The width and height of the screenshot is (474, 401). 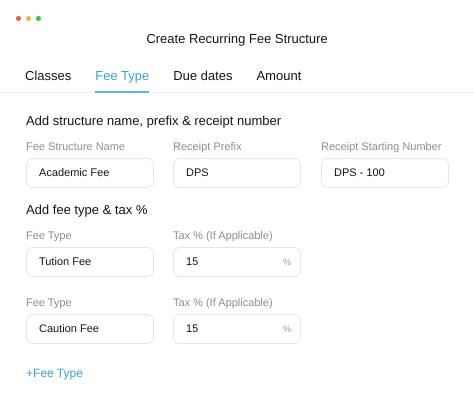 I want to click on text-field: DPS, so click(x=237, y=173).